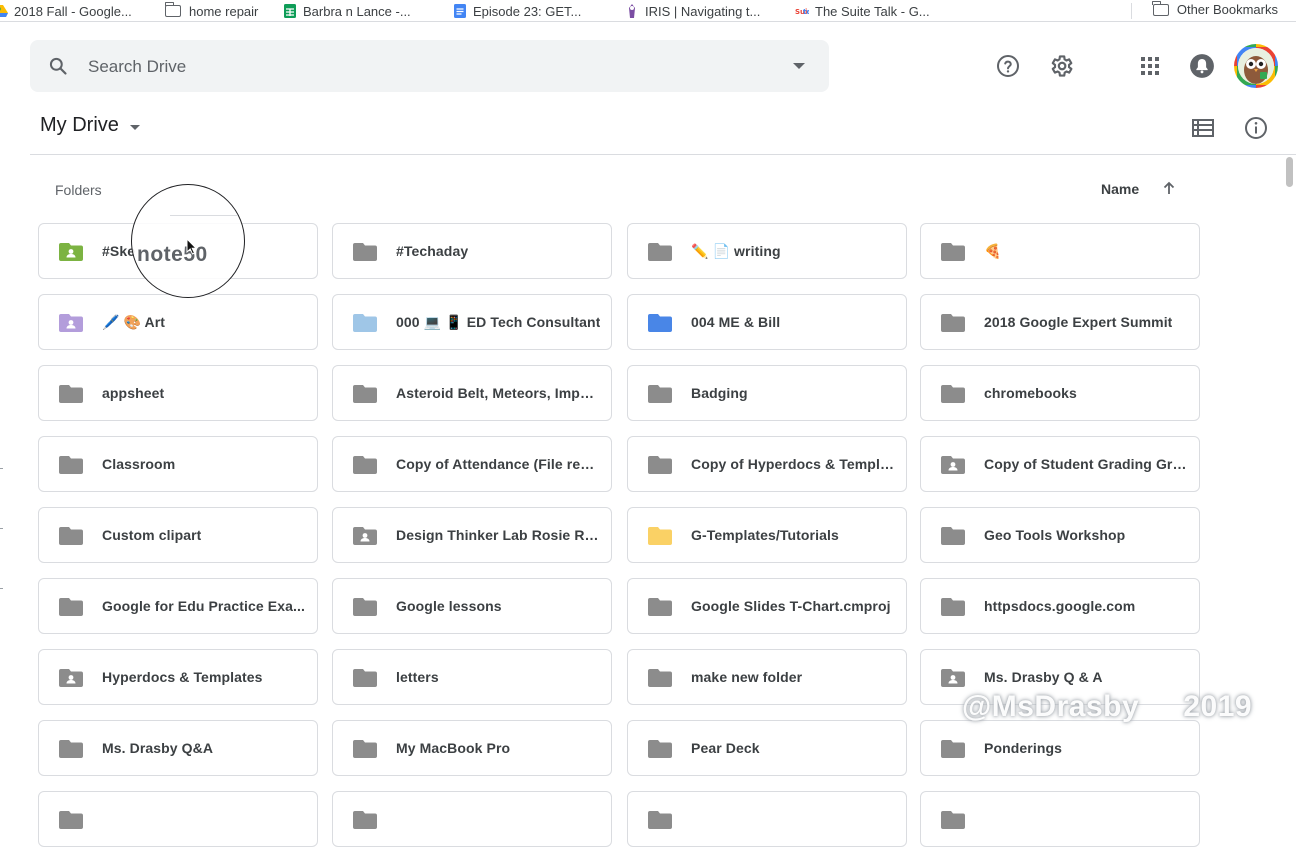 Image resolution: width=1296 pixels, height=847 pixels. What do you see at coordinates (1078, 322) in the screenshot?
I see `folder-name: 2018 Google Expert Summit` at bounding box center [1078, 322].